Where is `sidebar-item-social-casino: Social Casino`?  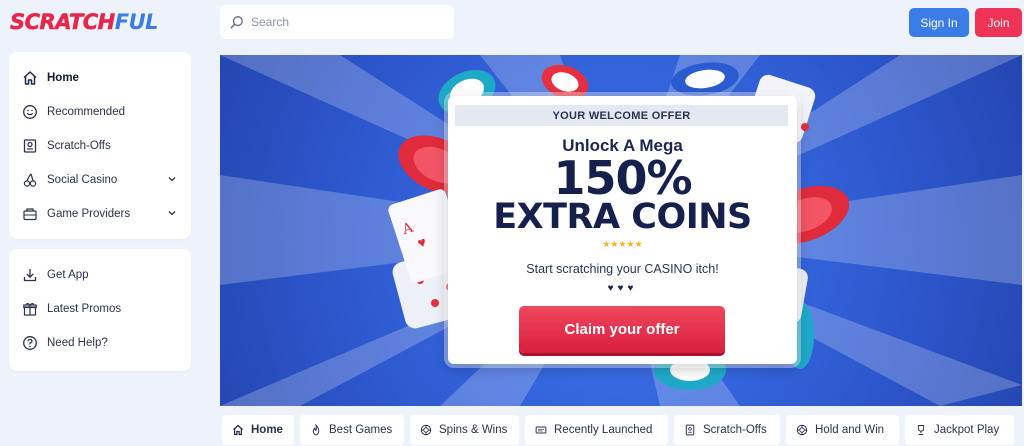
sidebar-item-social-casino: Social Casino is located at coordinates (100, 180).